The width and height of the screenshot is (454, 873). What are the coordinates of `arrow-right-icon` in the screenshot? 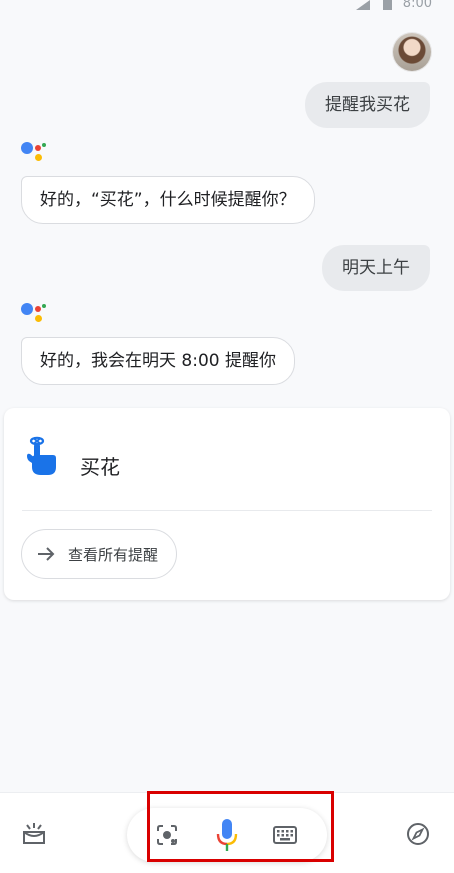 It's located at (46, 554).